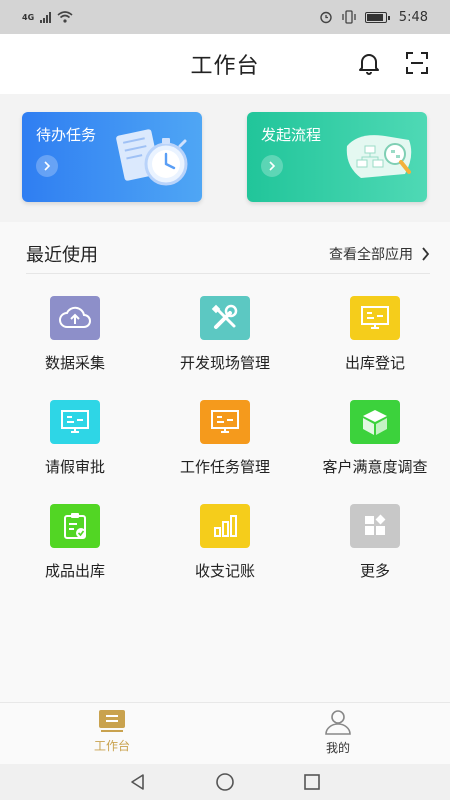 The height and width of the screenshot is (800, 450). Describe the element at coordinates (377, 17) in the screenshot. I see `battery-icon` at that location.